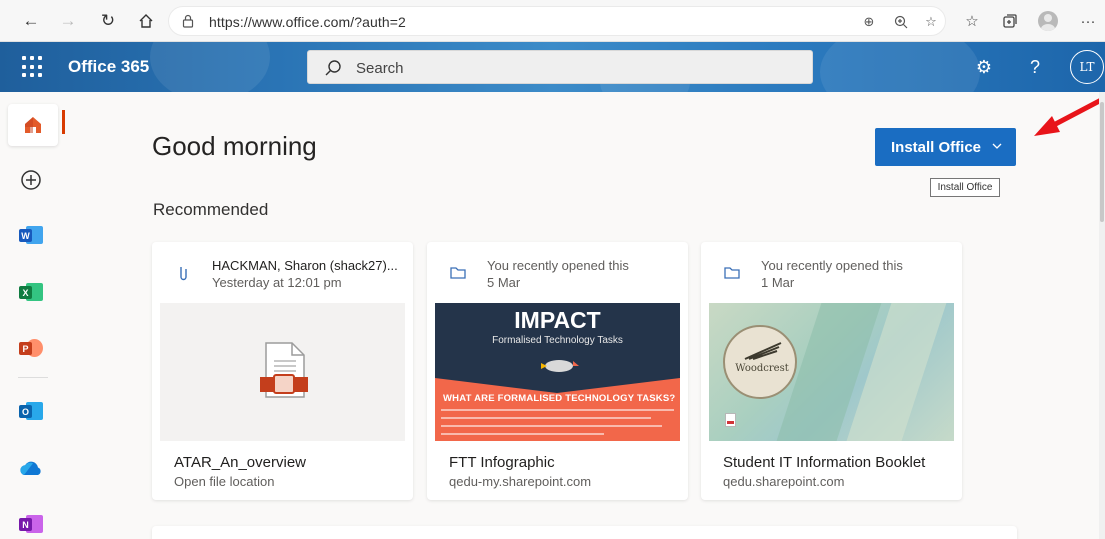 This screenshot has width=1105, height=539. What do you see at coordinates (211, 209) in the screenshot?
I see `recommended-heading: Recommended` at bounding box center [211, 209].